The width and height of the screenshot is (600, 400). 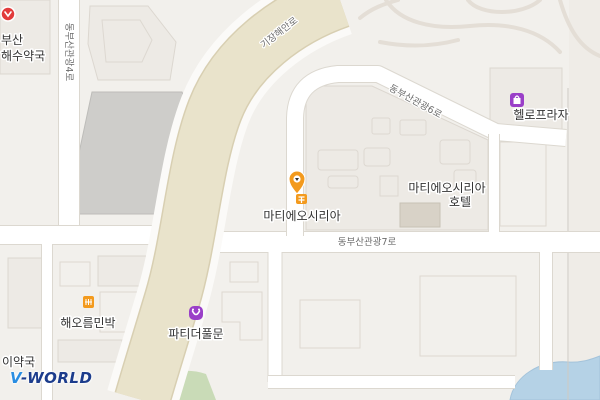 What do you see at coordinates (23, 55) in the screenshot?
I see `poi-label-line2: 해수약국` at bounding box center [23, 55].